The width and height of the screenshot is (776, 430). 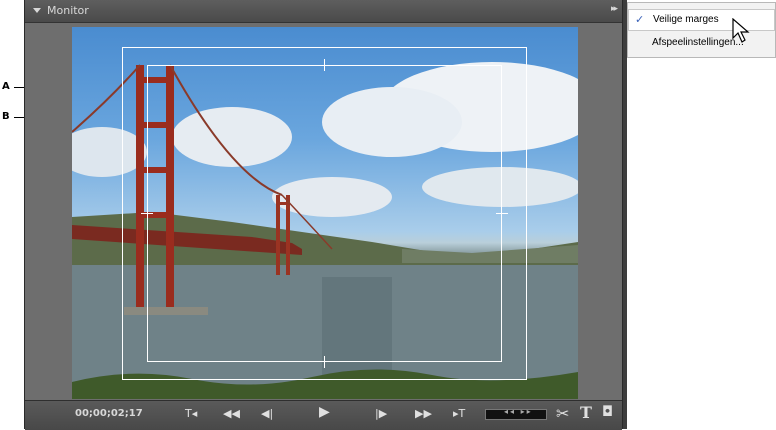 What do you see at coordinates (6, 86) in the screenshot?
I see `callout-a: A` at bounding box center [6, 86].